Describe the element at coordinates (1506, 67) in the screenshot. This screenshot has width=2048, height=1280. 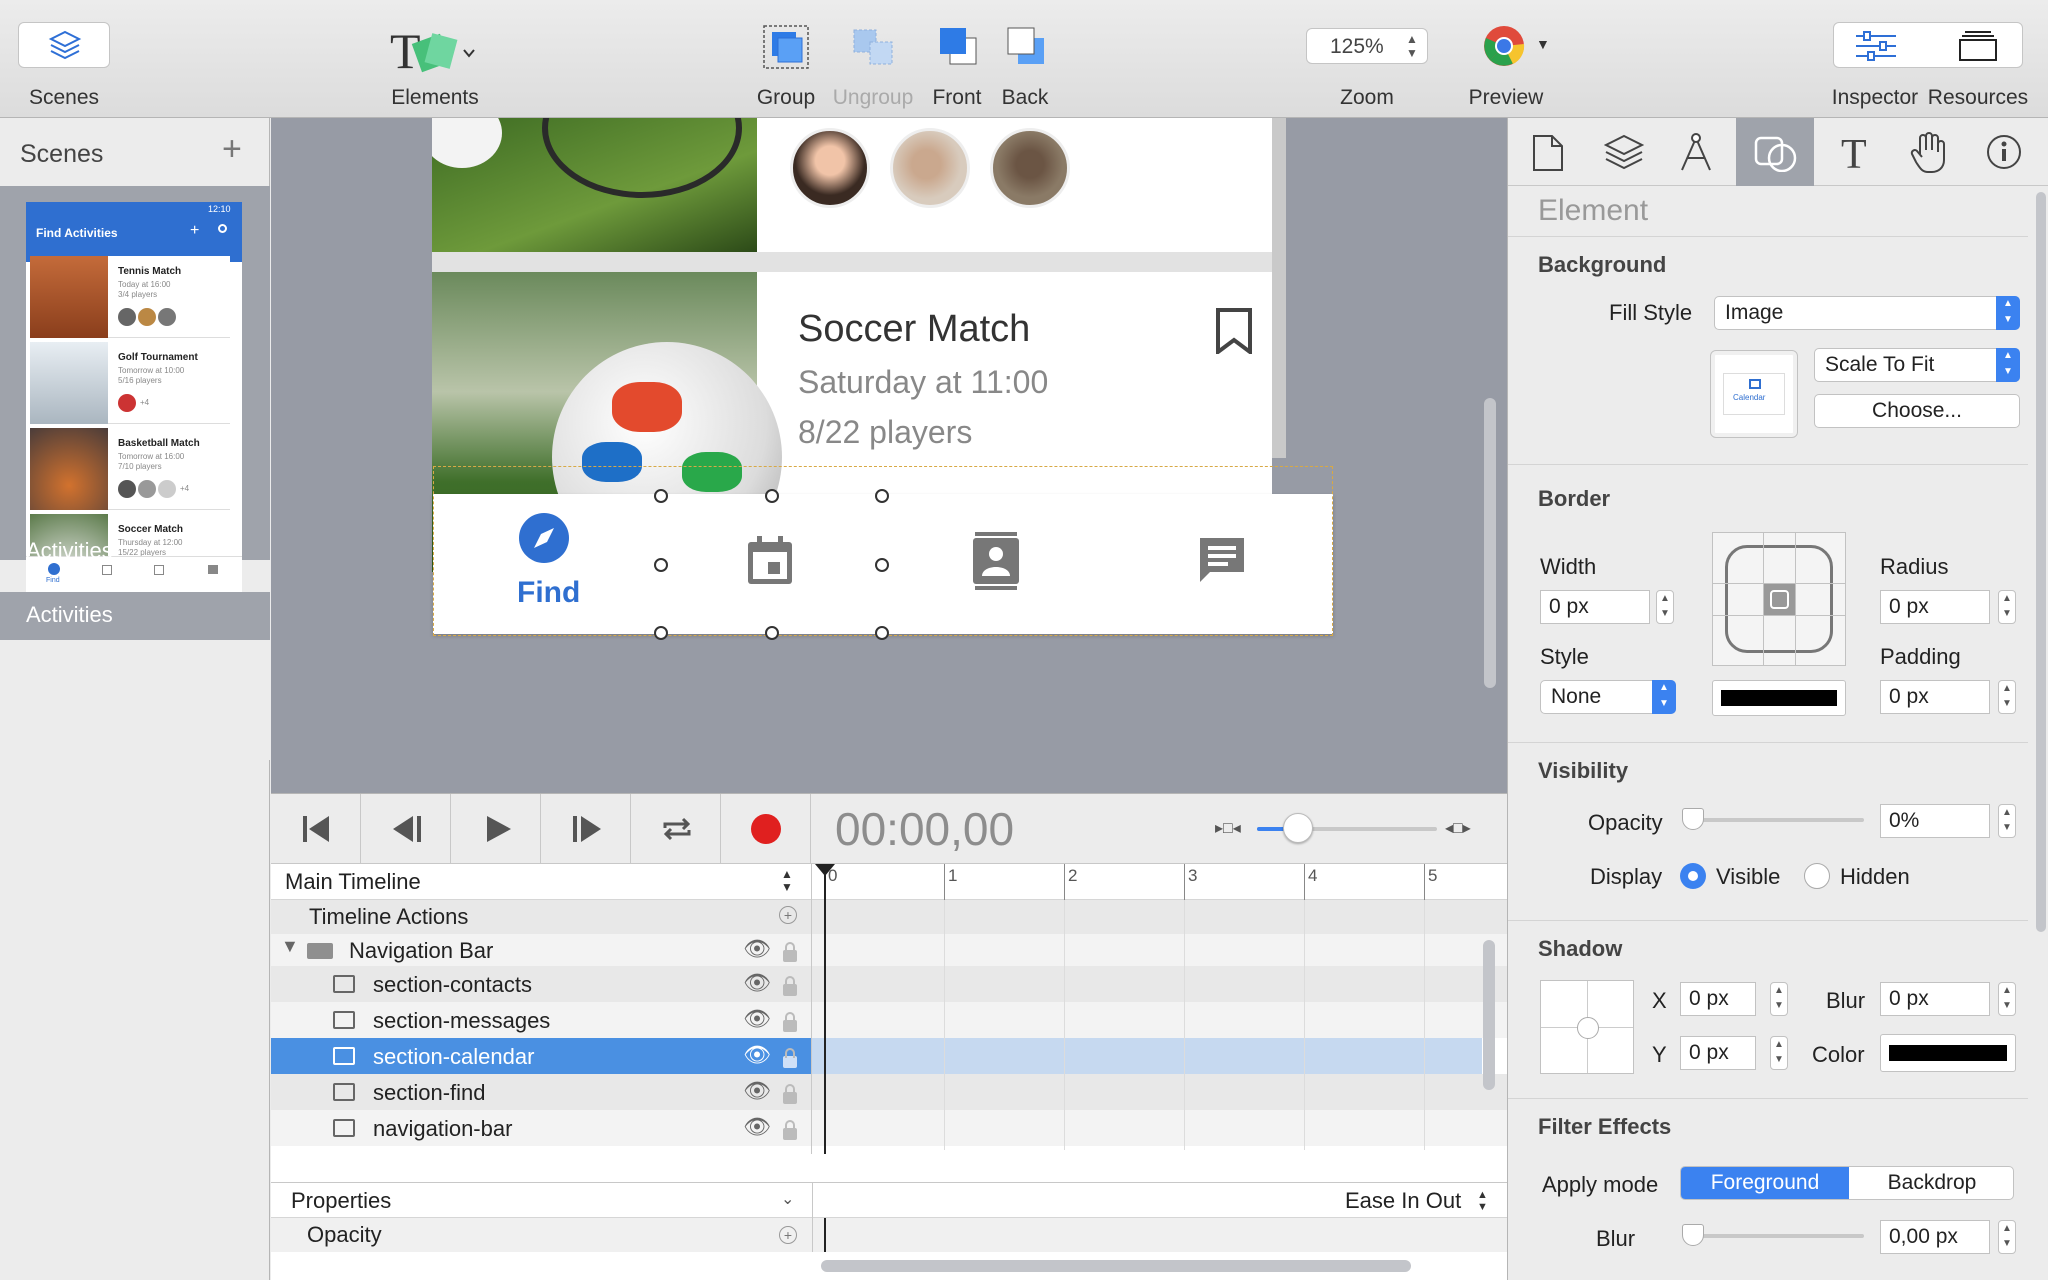
I see `preview-button: ▼ Preview` at that location.